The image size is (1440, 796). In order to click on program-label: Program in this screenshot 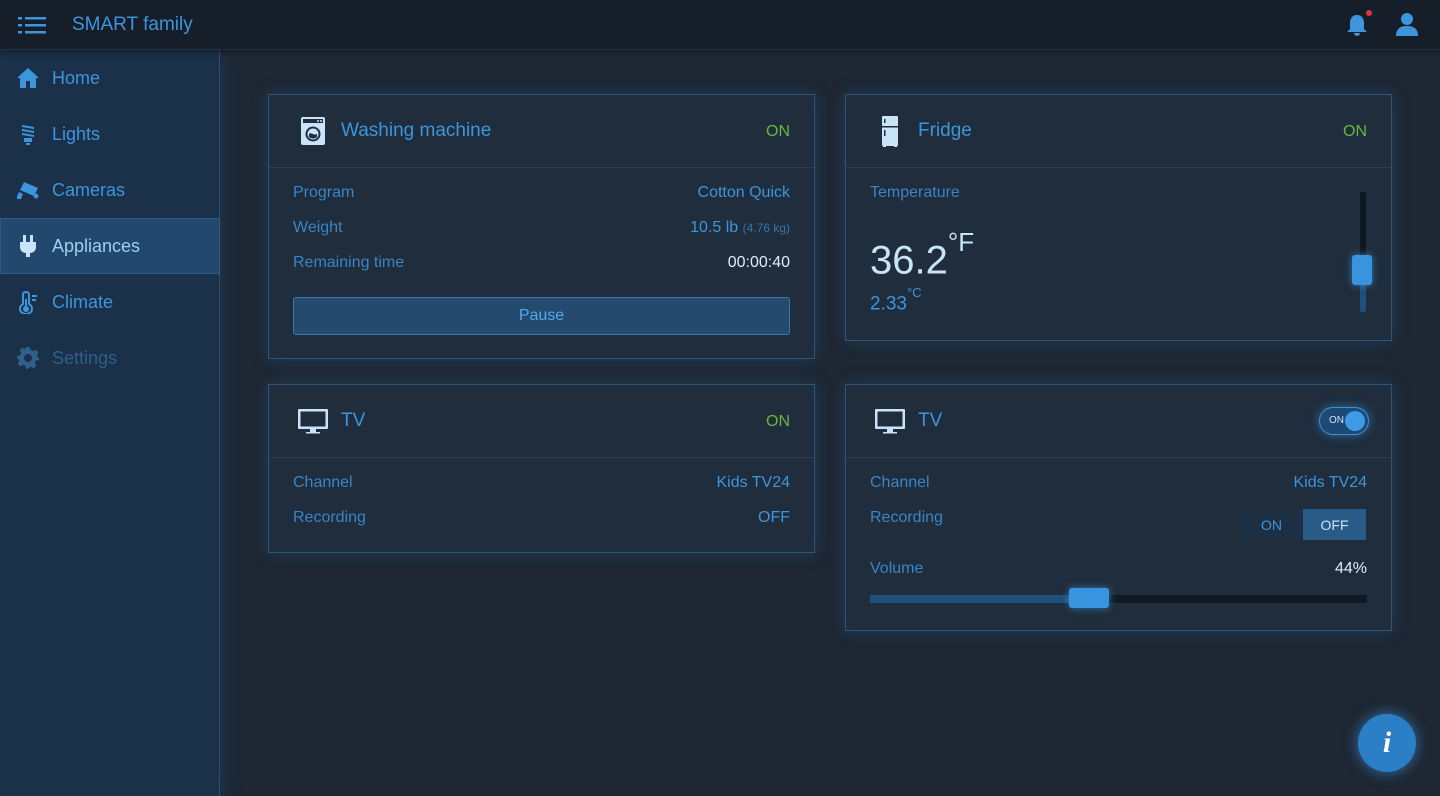, I will do `click(324, 192)`.